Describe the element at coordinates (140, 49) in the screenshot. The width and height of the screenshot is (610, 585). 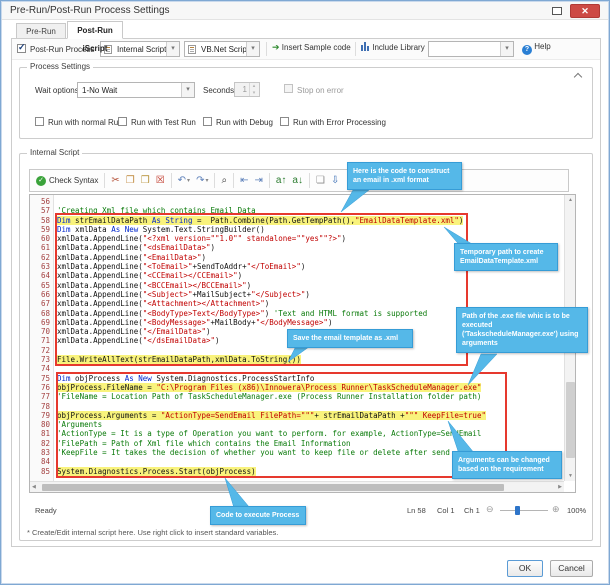
I see `script-type-dropdown: Internal Script ▾` at that location.